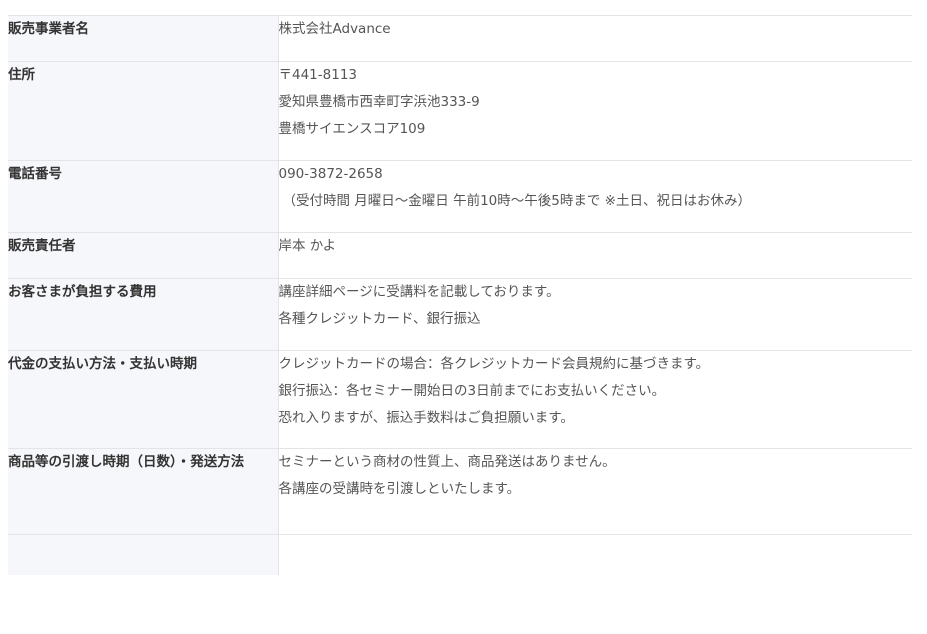  Describe the element at coordinates (419, 292) in the screenshot. I see `value-line: 講座詳細ページに受講料を記載しております。` at that location.